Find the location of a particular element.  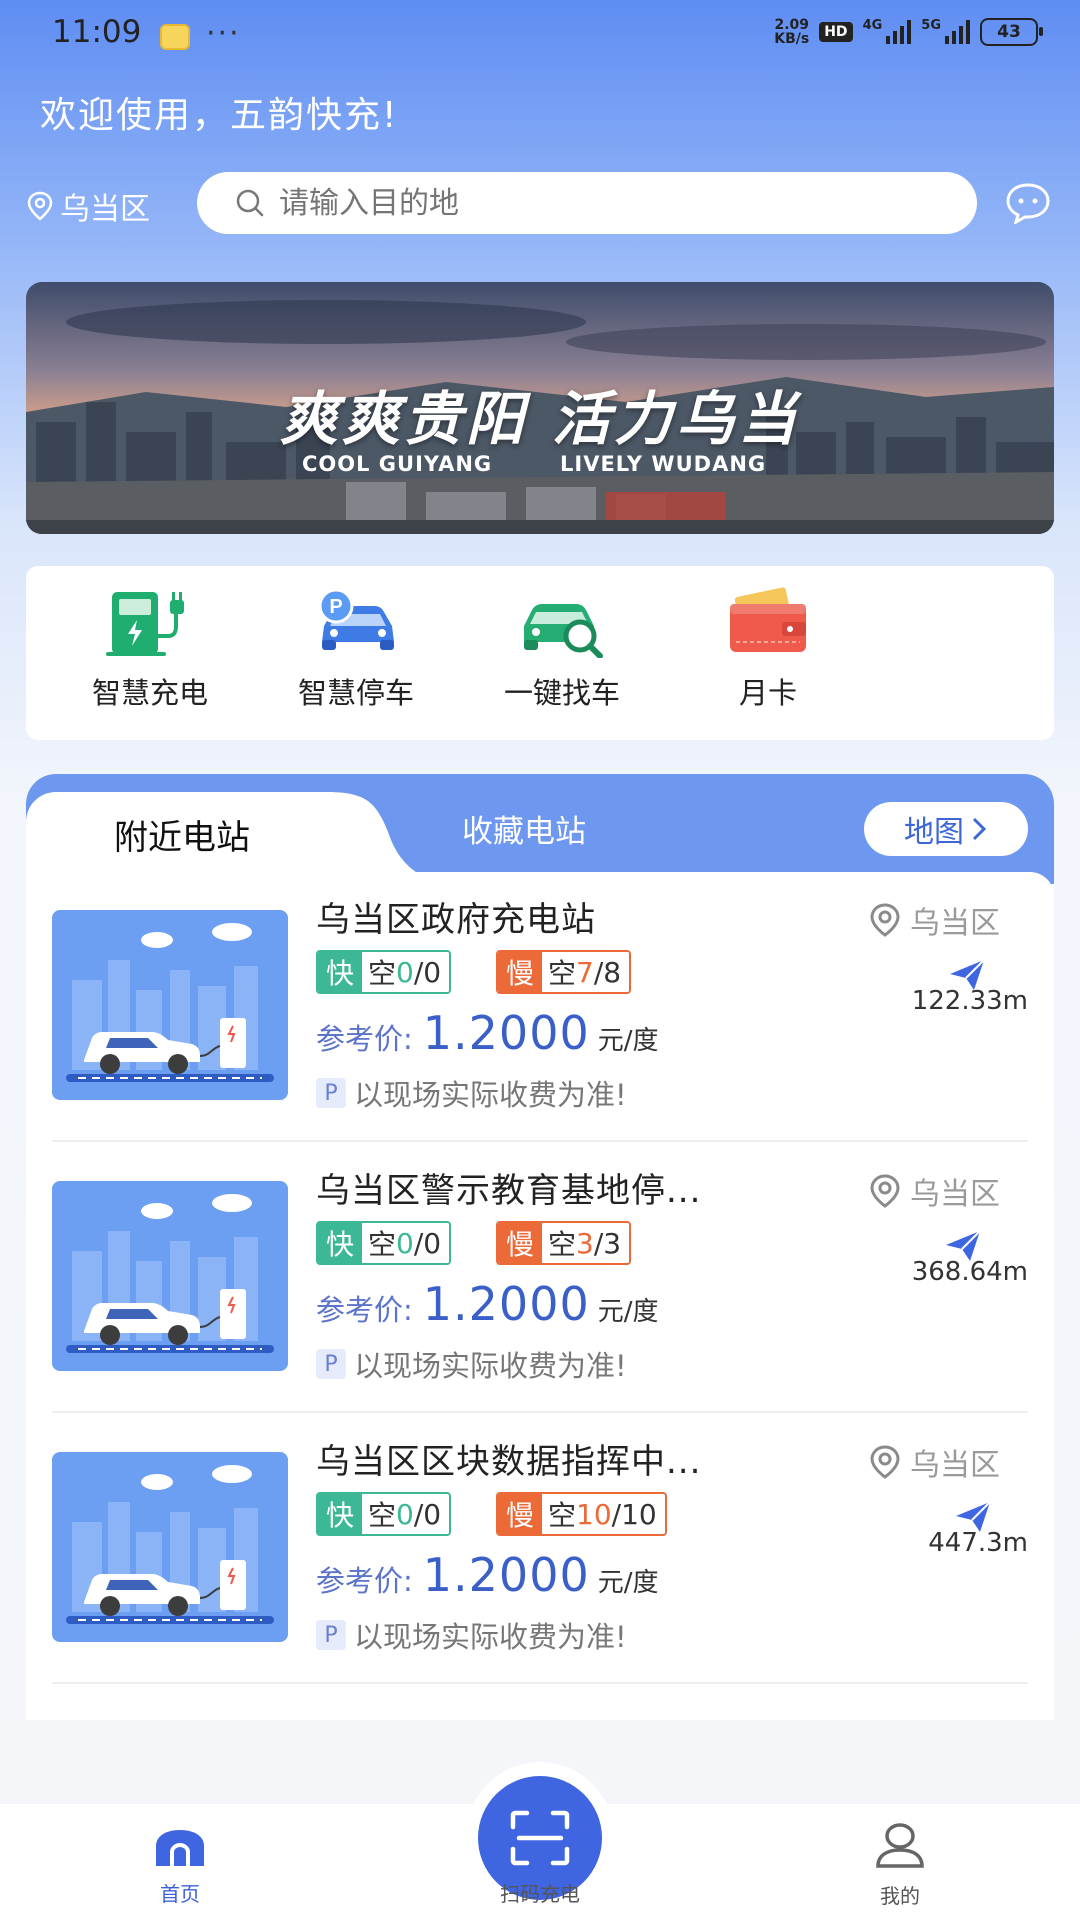

tab-nearby-label: 附近电站 is located at coordinates (182, 834).